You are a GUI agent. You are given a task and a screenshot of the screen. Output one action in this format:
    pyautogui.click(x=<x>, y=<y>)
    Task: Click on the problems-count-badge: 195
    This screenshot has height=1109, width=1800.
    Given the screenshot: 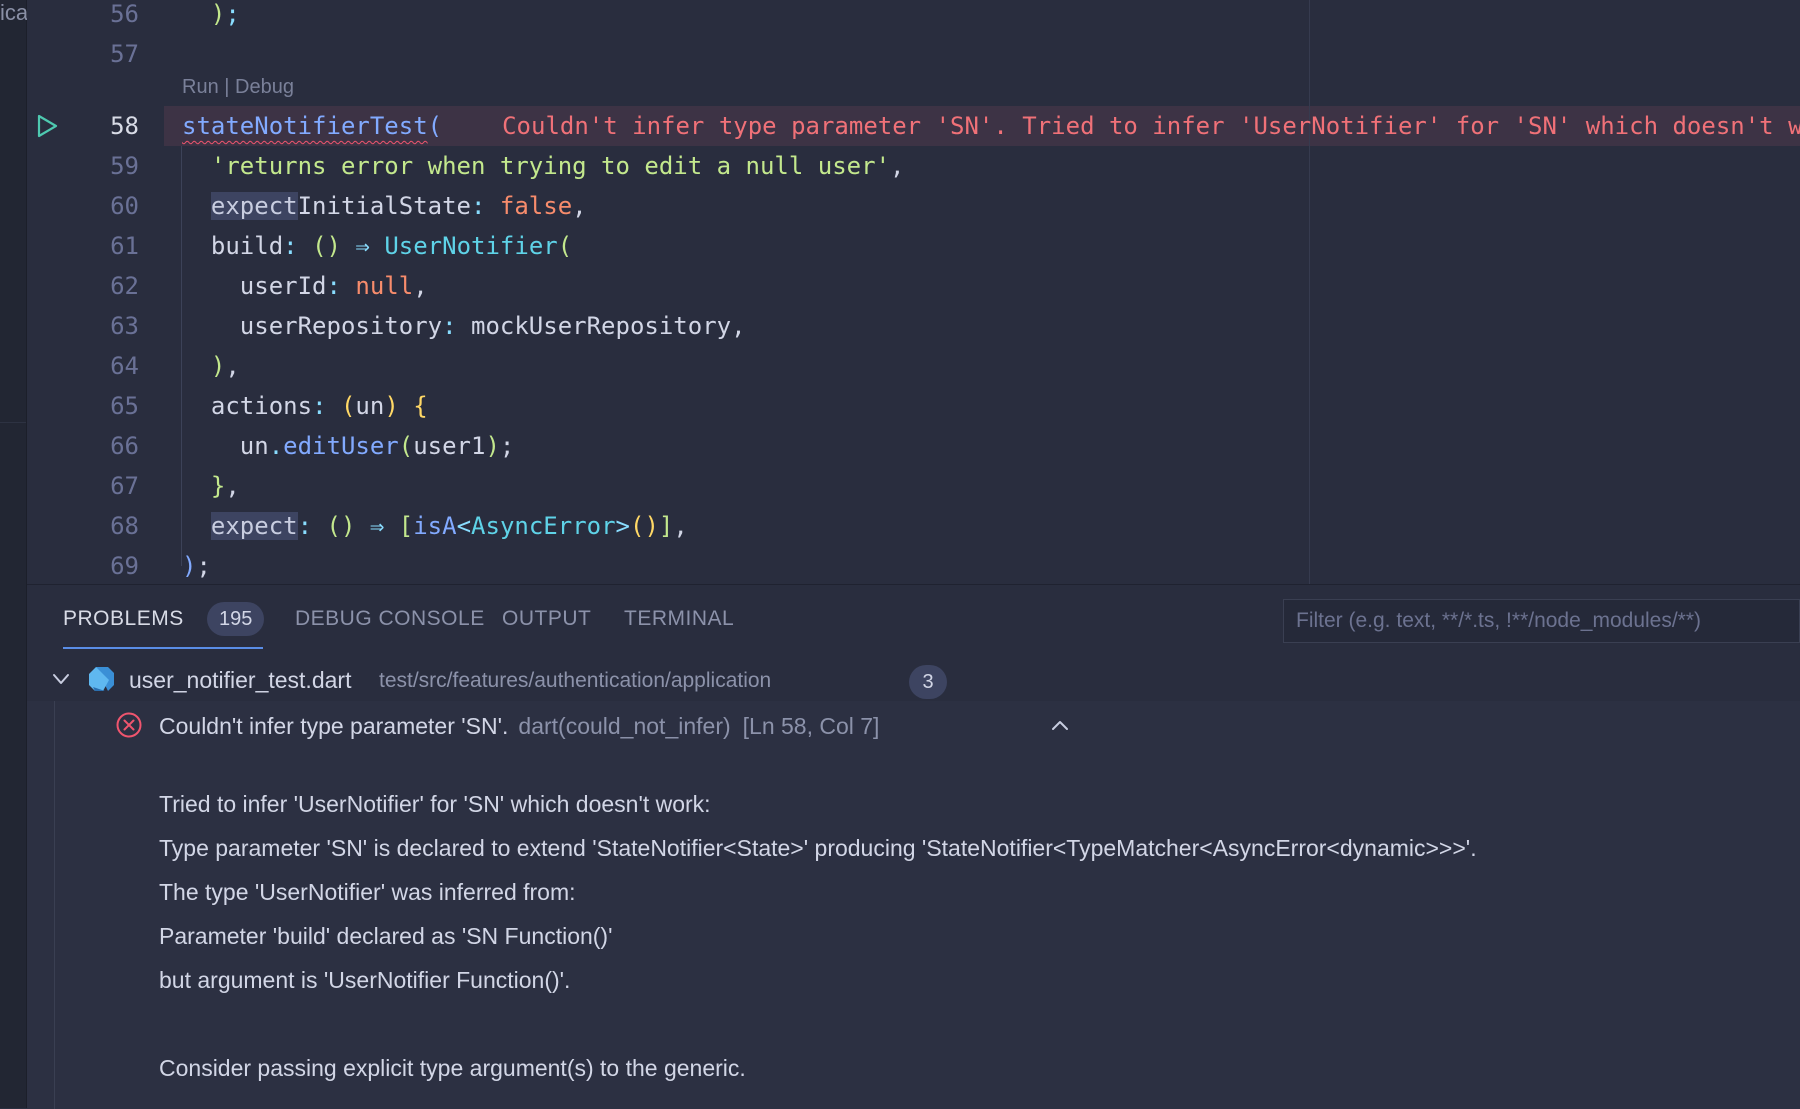 What is the action you would take?
    pyautogui.click(x=236, y=619)
    